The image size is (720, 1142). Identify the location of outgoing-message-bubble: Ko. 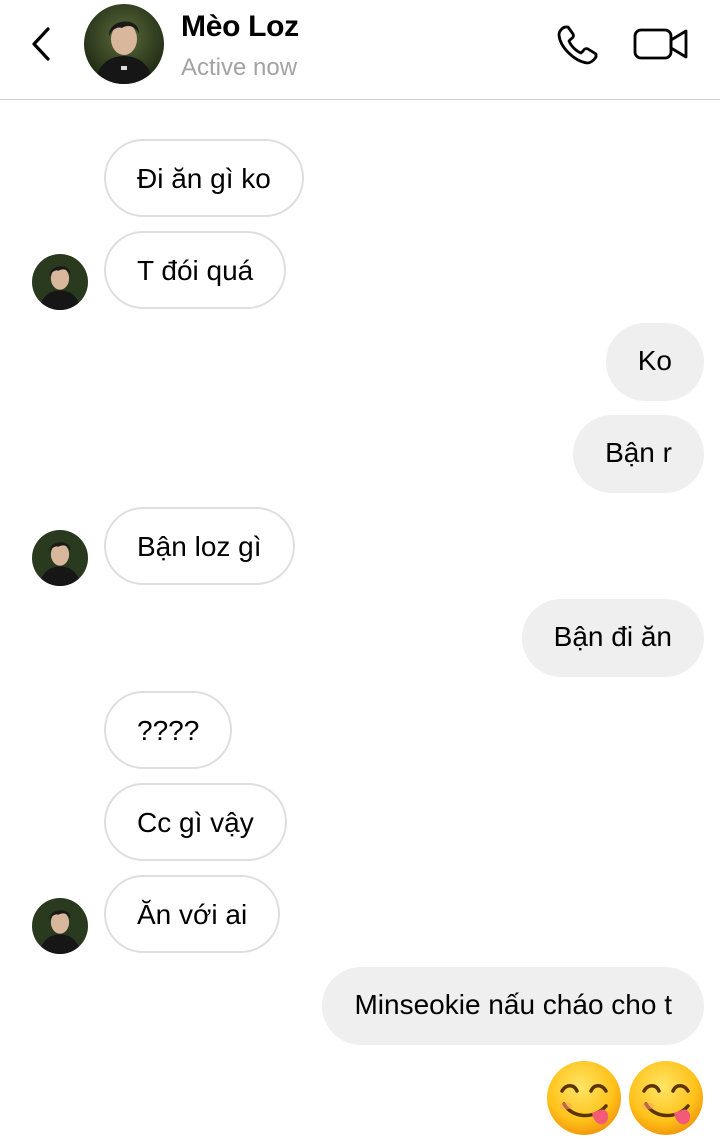
(654, 362).